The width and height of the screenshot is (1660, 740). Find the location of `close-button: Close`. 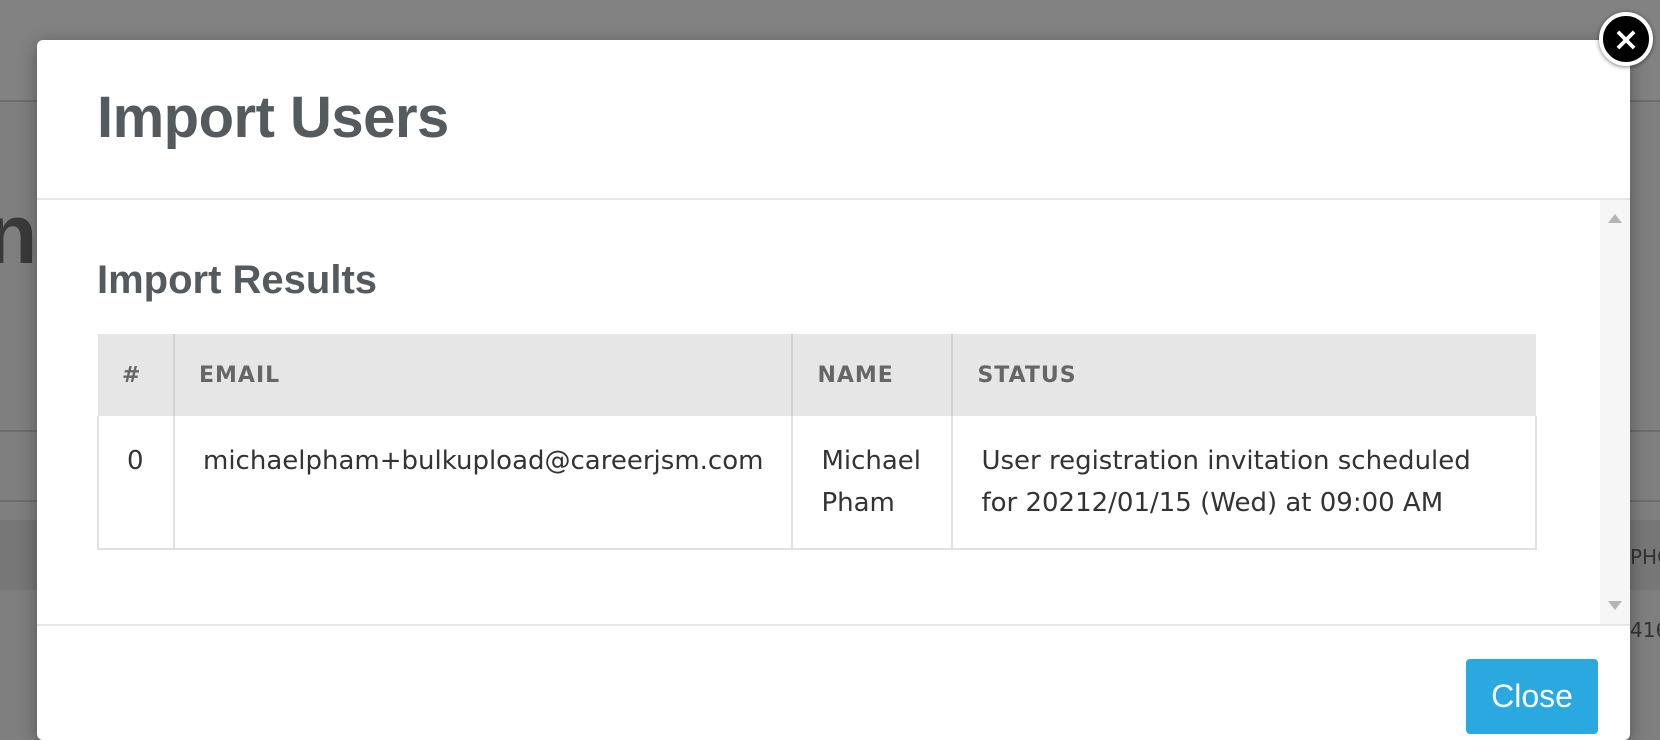

close-button: Close is located at coordinates (1532, 696).